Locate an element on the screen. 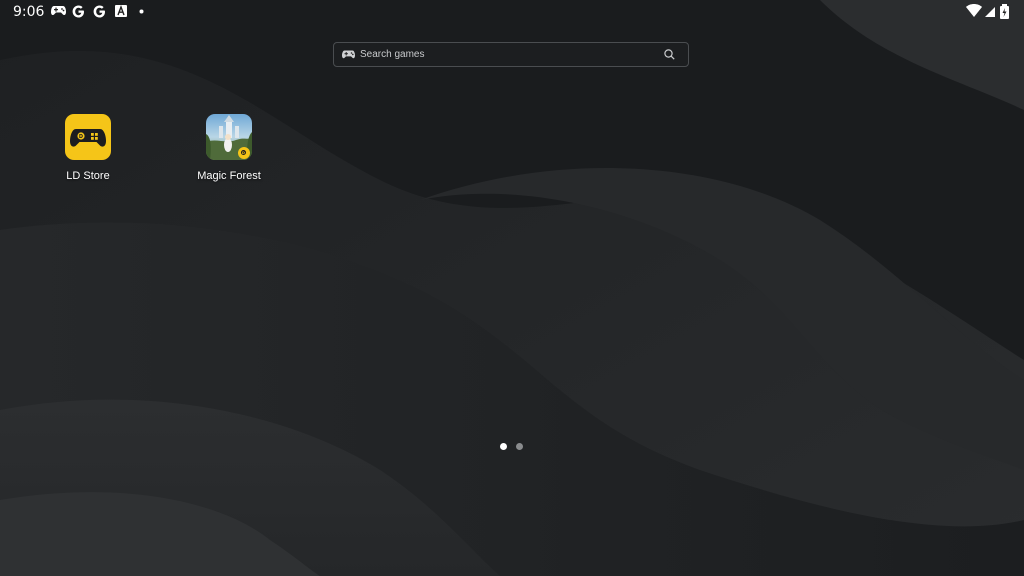 The width and height of the screenshot is (1024, 576). system-status-icons is located at coordinates (987, 11).